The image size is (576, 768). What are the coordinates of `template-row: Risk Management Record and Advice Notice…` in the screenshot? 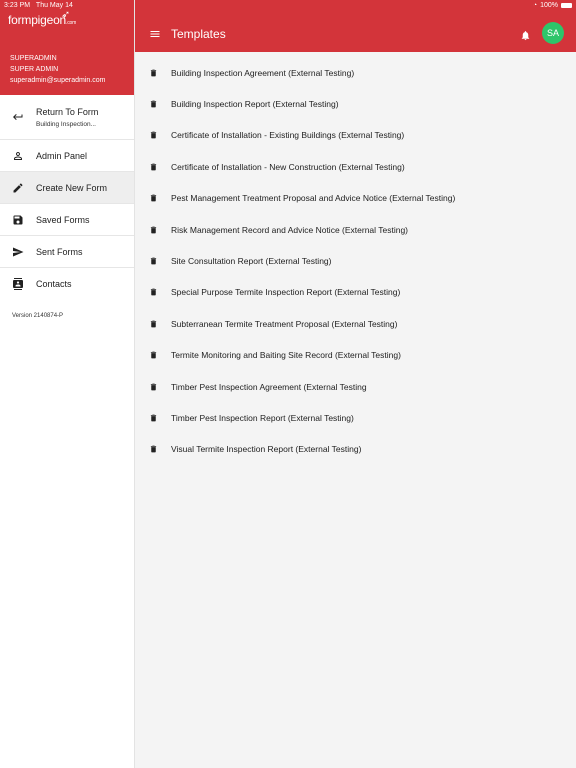 It's located at (355, 229).